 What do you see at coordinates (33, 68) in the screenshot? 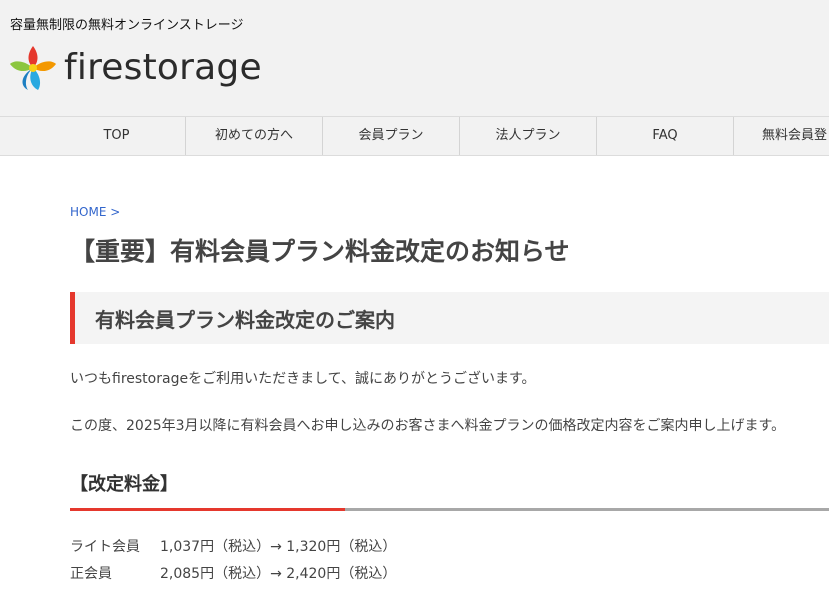
I see `flame-flower-icon` at bounding box center [33, 68].